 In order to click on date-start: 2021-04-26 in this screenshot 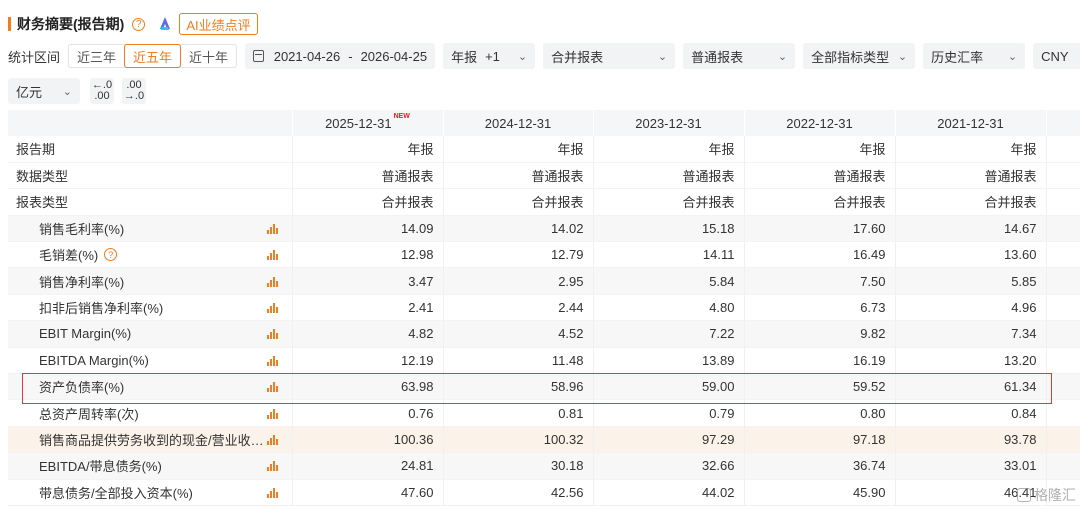, I will do `click(307, 56)`.